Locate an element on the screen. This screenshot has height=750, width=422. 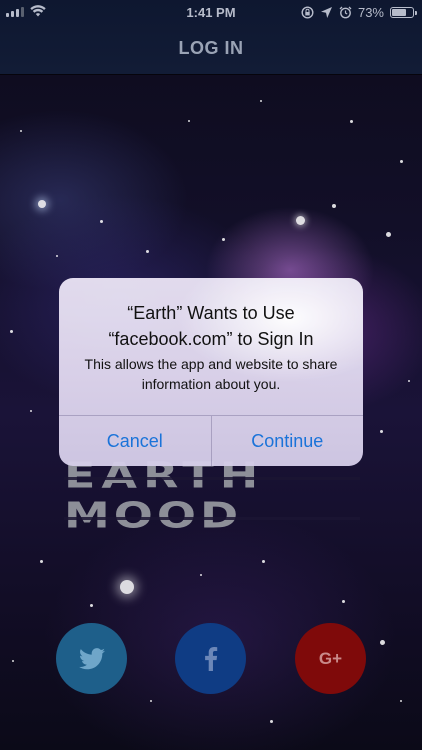
location-arrow-icon is located at coordinates (326, 12).